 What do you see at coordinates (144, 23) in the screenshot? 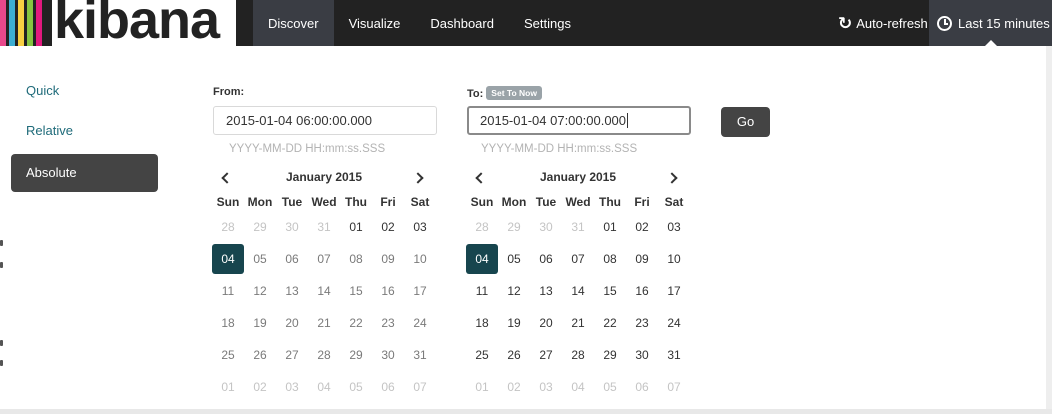
I see `kibana-logo: kibana` at bounding box center [144, 23].